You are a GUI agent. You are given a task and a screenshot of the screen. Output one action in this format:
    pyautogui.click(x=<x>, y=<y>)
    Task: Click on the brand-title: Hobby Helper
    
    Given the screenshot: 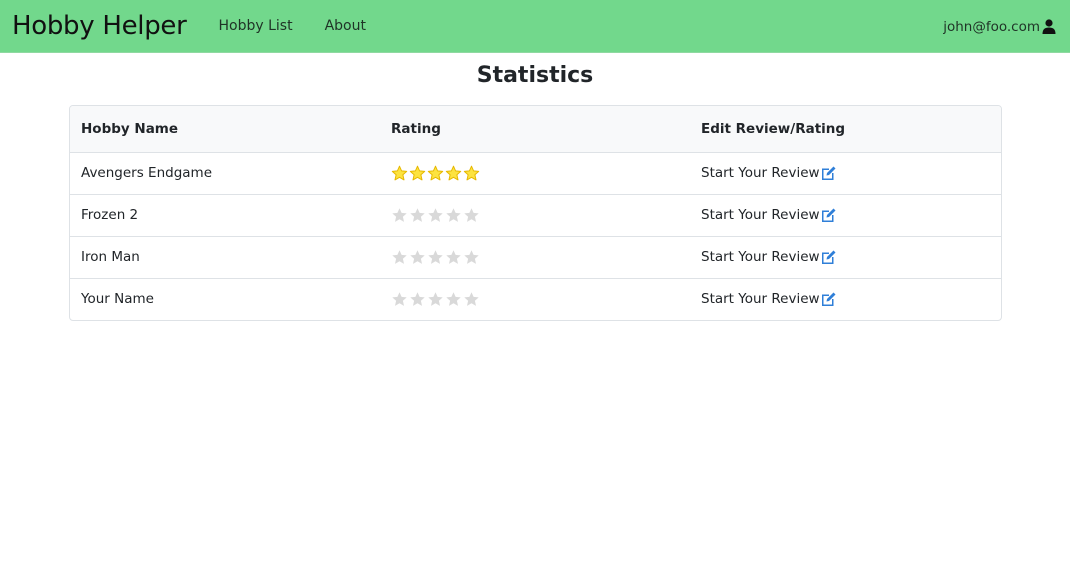 What is the action you would take?
    pyautogui.click(x=99, y=26)
    